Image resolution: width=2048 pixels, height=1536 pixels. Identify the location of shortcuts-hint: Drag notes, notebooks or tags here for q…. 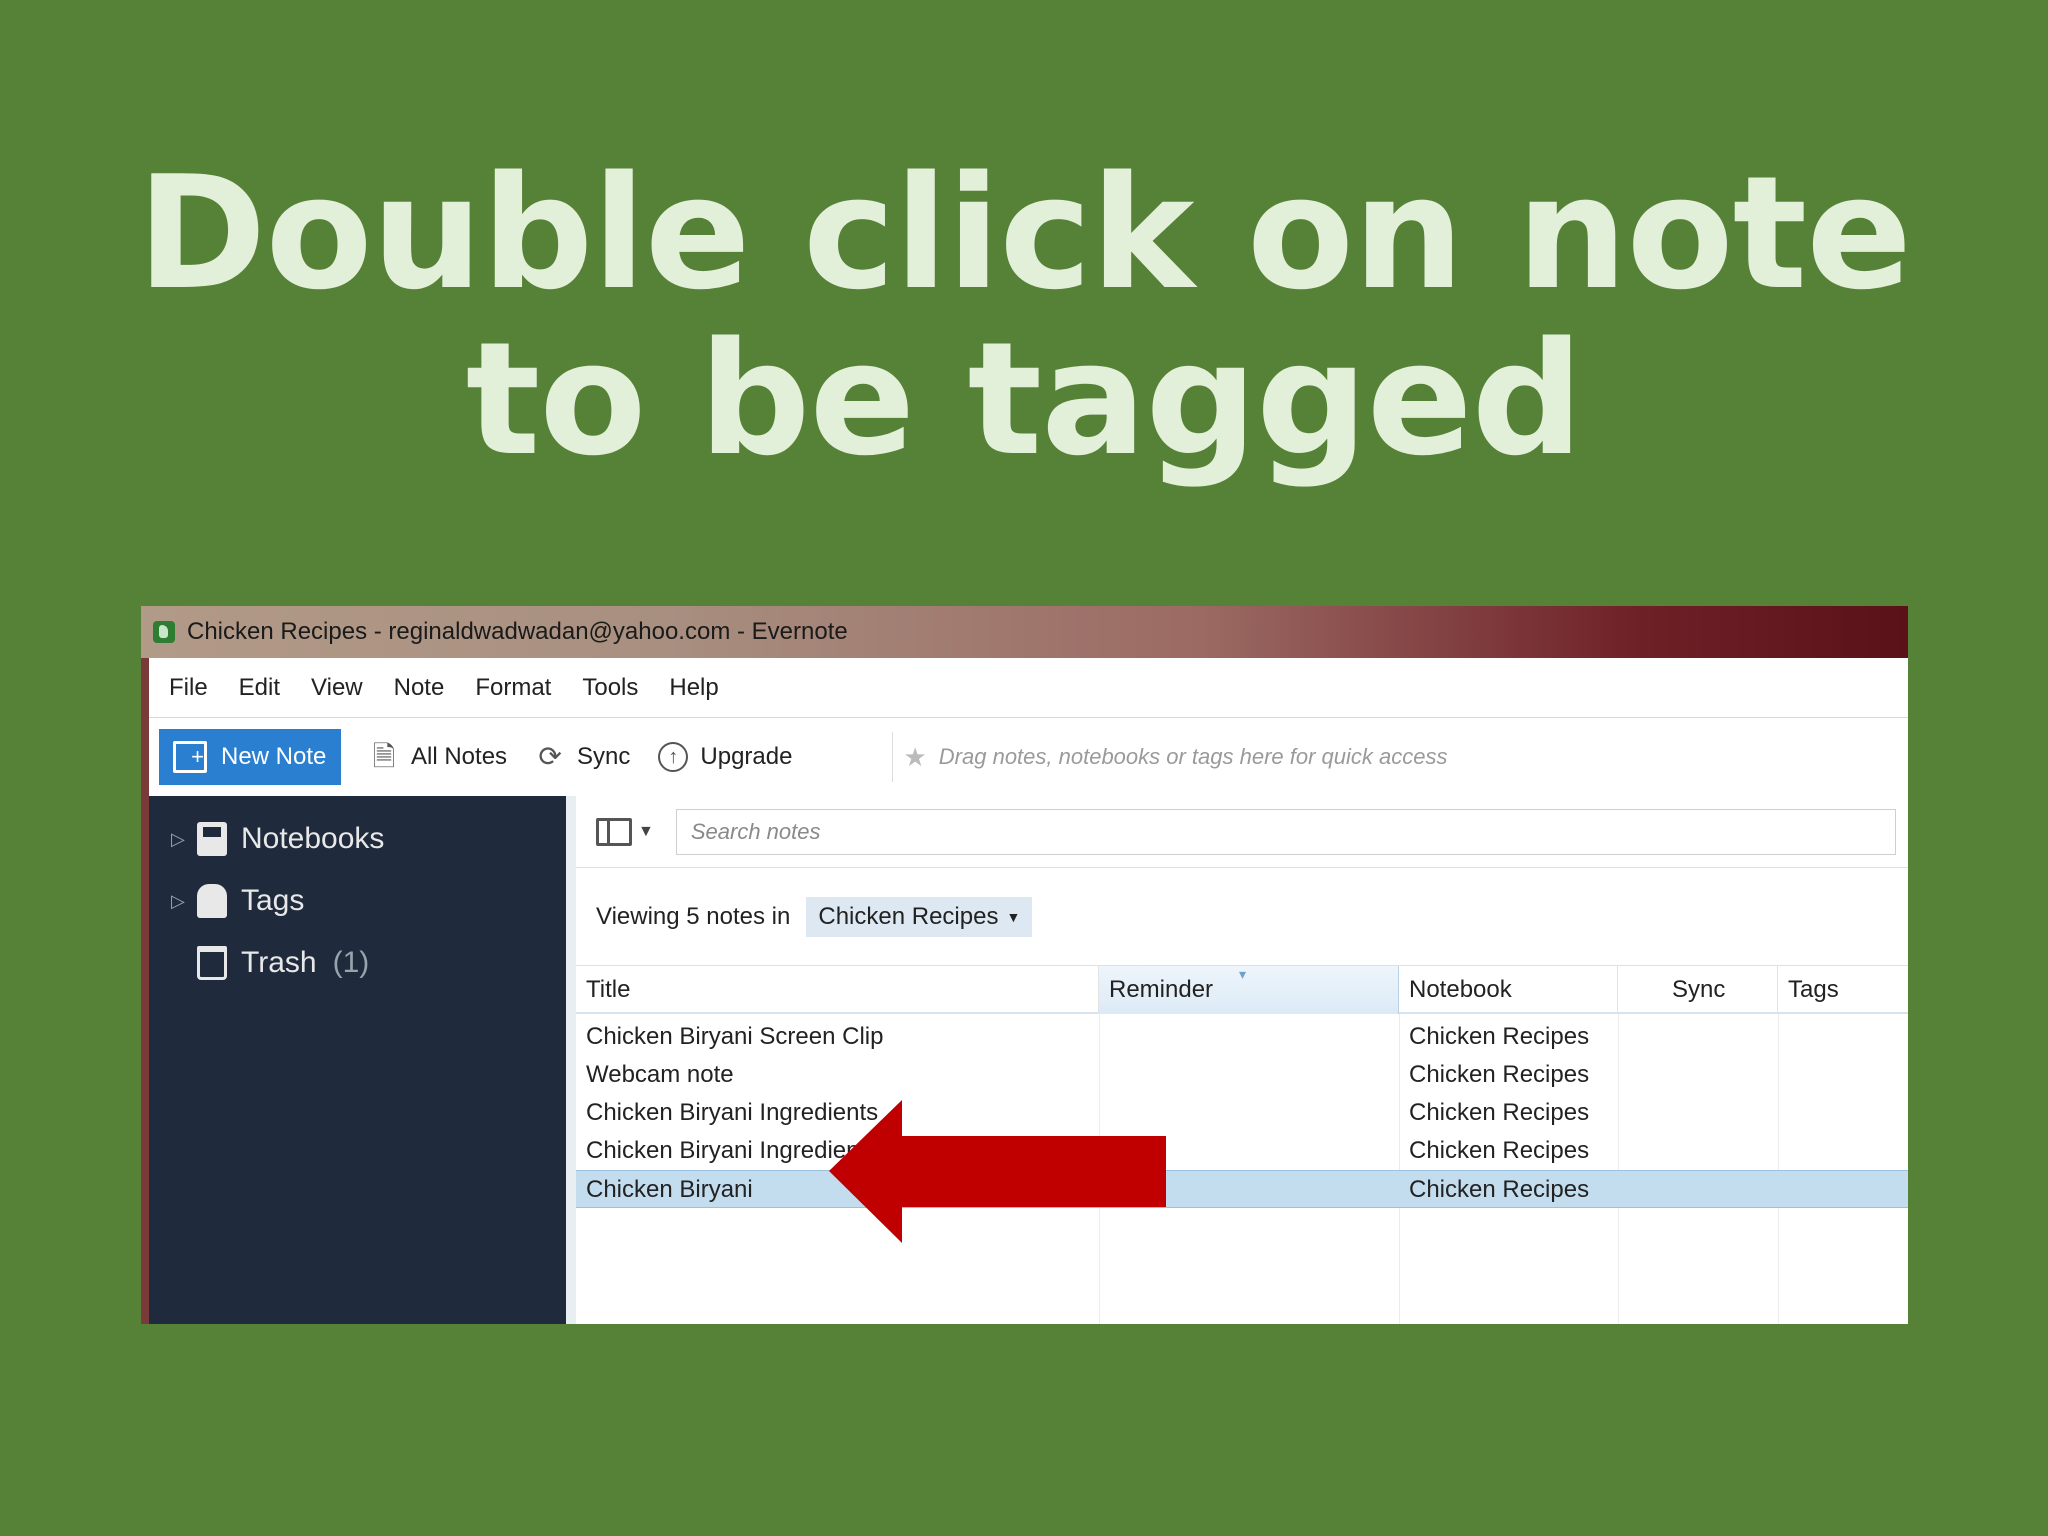
(1193, 756).